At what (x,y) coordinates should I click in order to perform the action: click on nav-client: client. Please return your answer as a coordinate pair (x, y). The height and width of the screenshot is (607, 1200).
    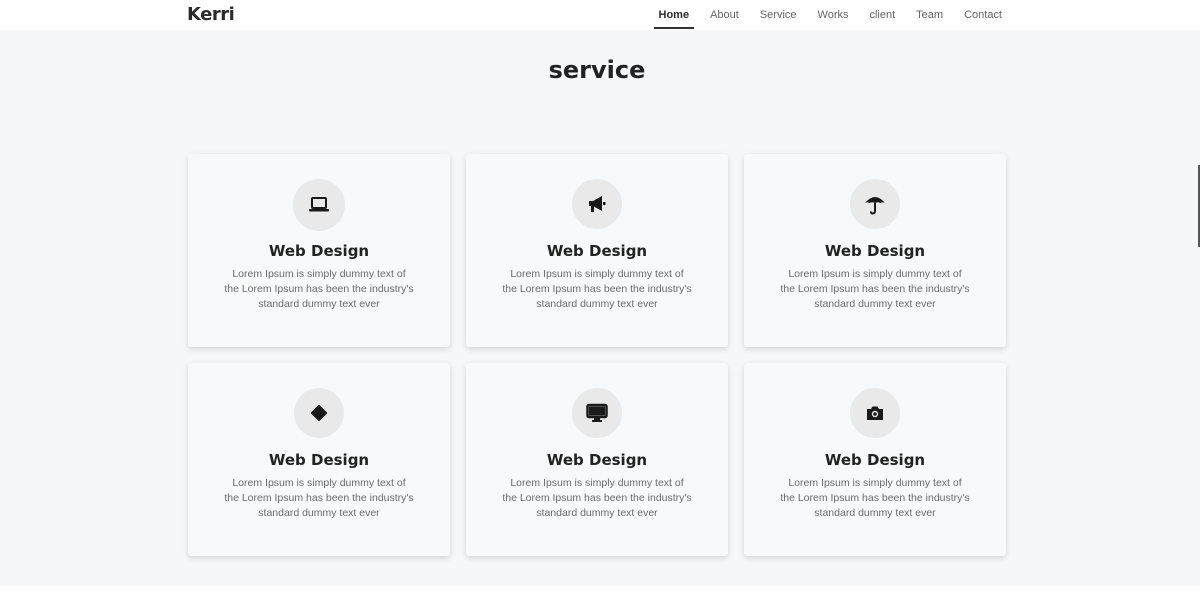
    Looking at the image, I should click on (882, 10).